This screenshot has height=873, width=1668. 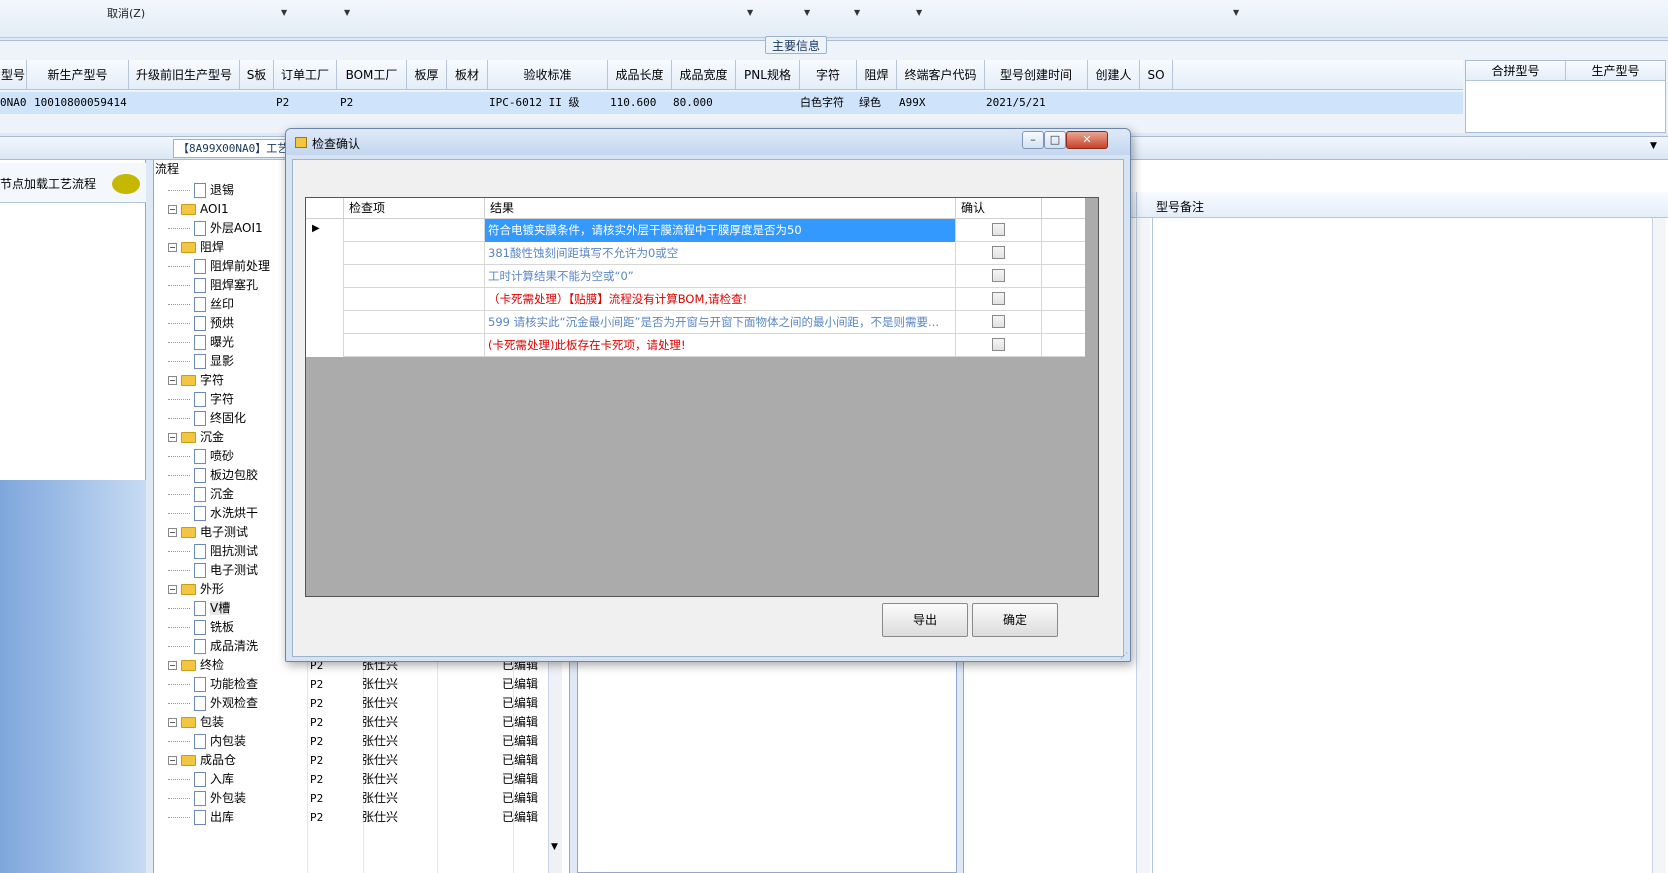 I want to click on chat-bubble-icon, so click(x=126, y=184).